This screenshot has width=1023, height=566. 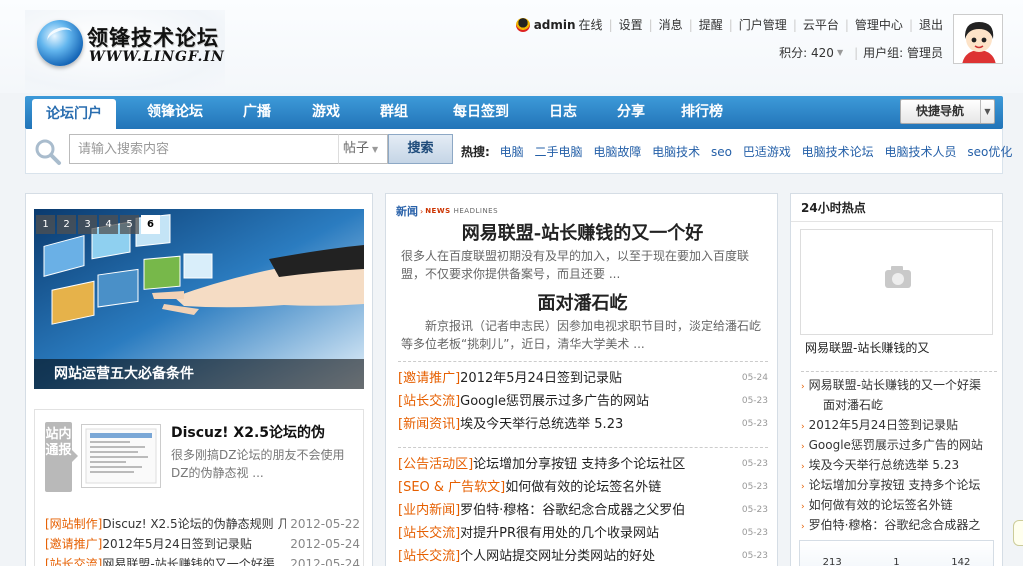 I want to click on search-button: 搜索, so click(x=420, y=149).